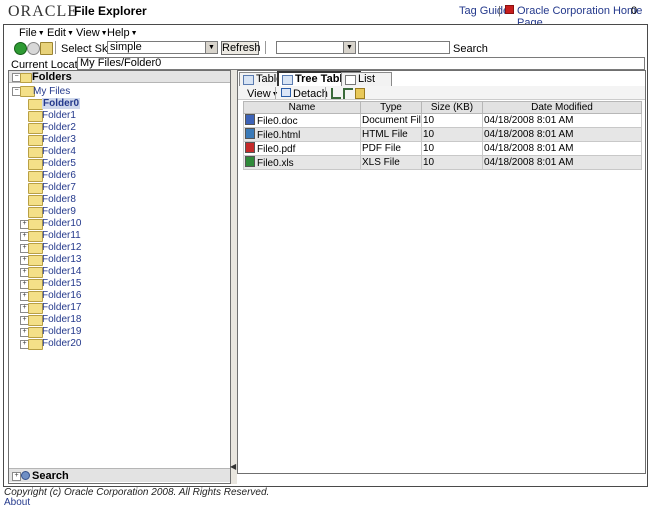 The image size is (649, 508). I want to click on table-row: File0.pdf PDF File 10 04/18/2008 8:01 AM, so click(442, 148).